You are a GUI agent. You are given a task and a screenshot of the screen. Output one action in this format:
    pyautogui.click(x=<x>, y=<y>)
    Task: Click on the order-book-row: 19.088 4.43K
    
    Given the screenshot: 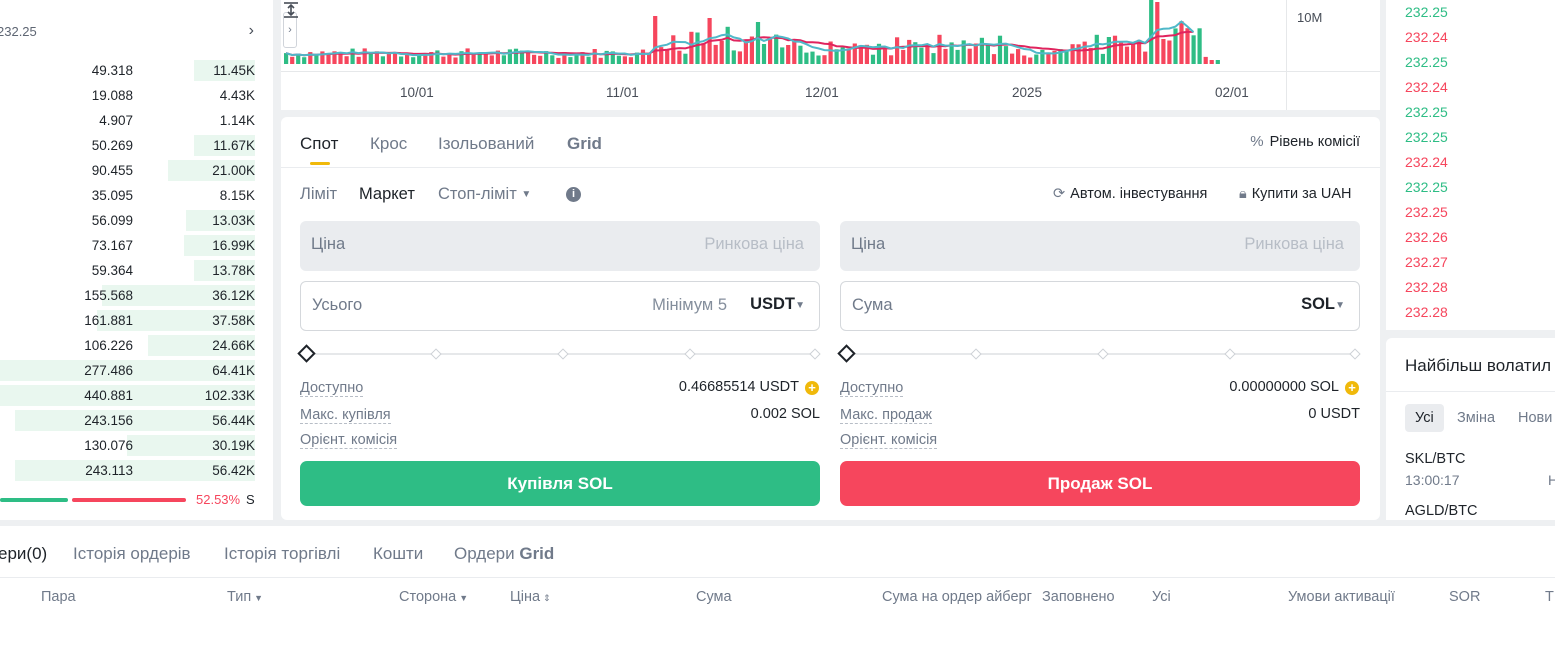 What is the action you would take?
    pyautogui.click(x=130, y=95)
    